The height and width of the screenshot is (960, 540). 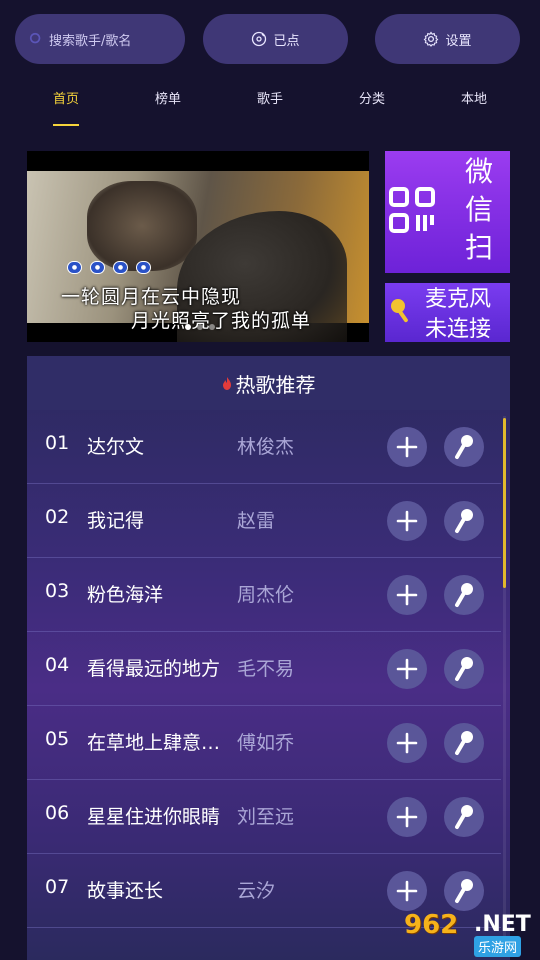 What do you see at coordinates (66, 97) in the screenshot?
I see `tab-home: 首页` at bounding box center [66, 97].